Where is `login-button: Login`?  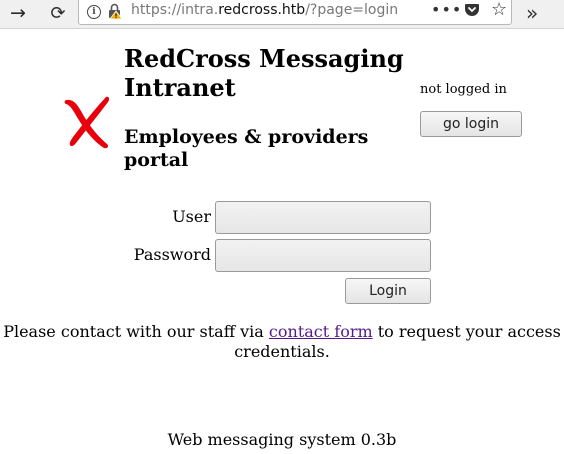
login-button: Login is located at coordinates (388, 291).